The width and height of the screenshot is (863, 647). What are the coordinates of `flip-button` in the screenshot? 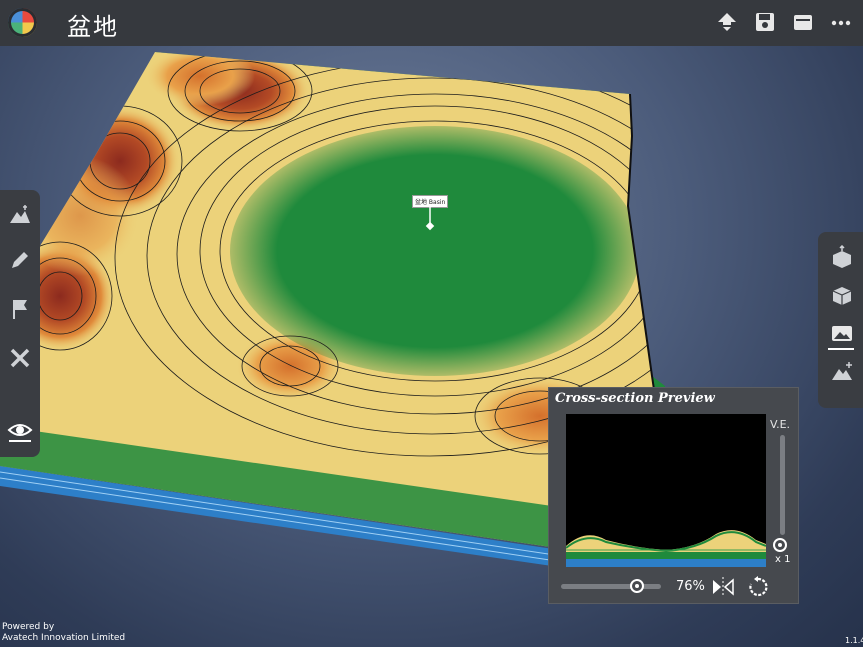 It's located at (723, 587).